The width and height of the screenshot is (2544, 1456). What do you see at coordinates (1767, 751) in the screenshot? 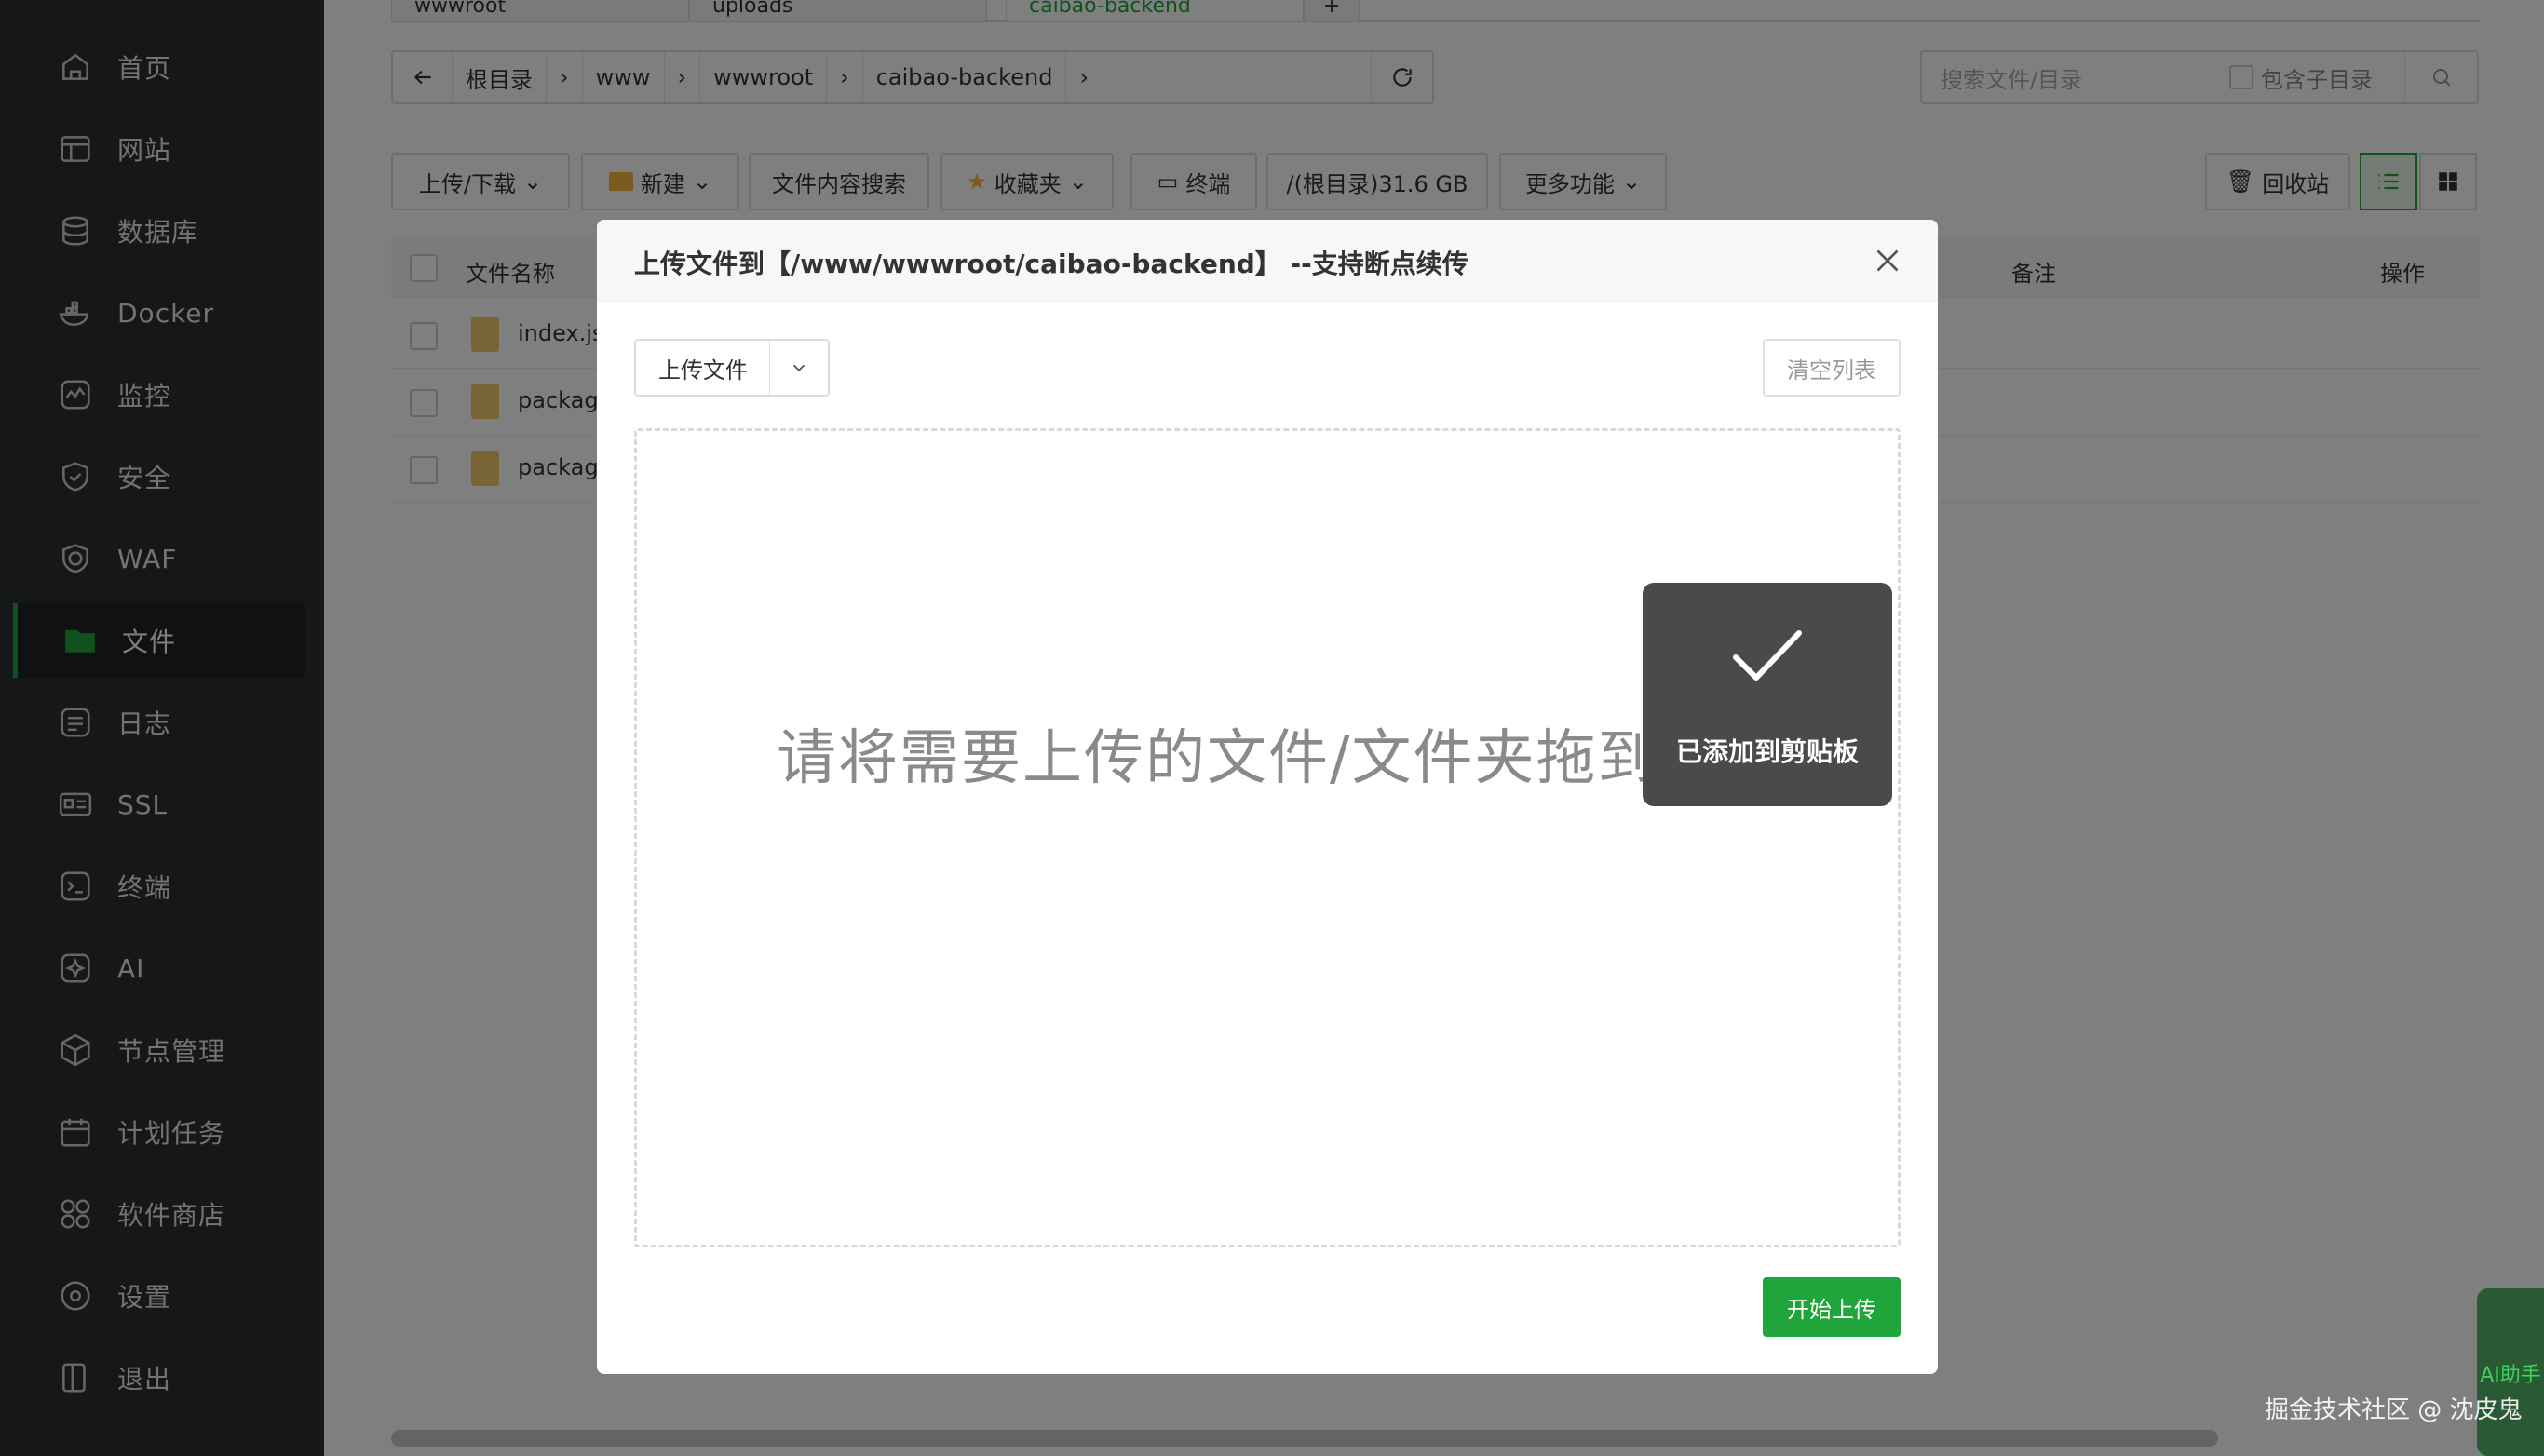
I see `toast-message: 已添加到剪贴板` at bounding box center [1767, 751].